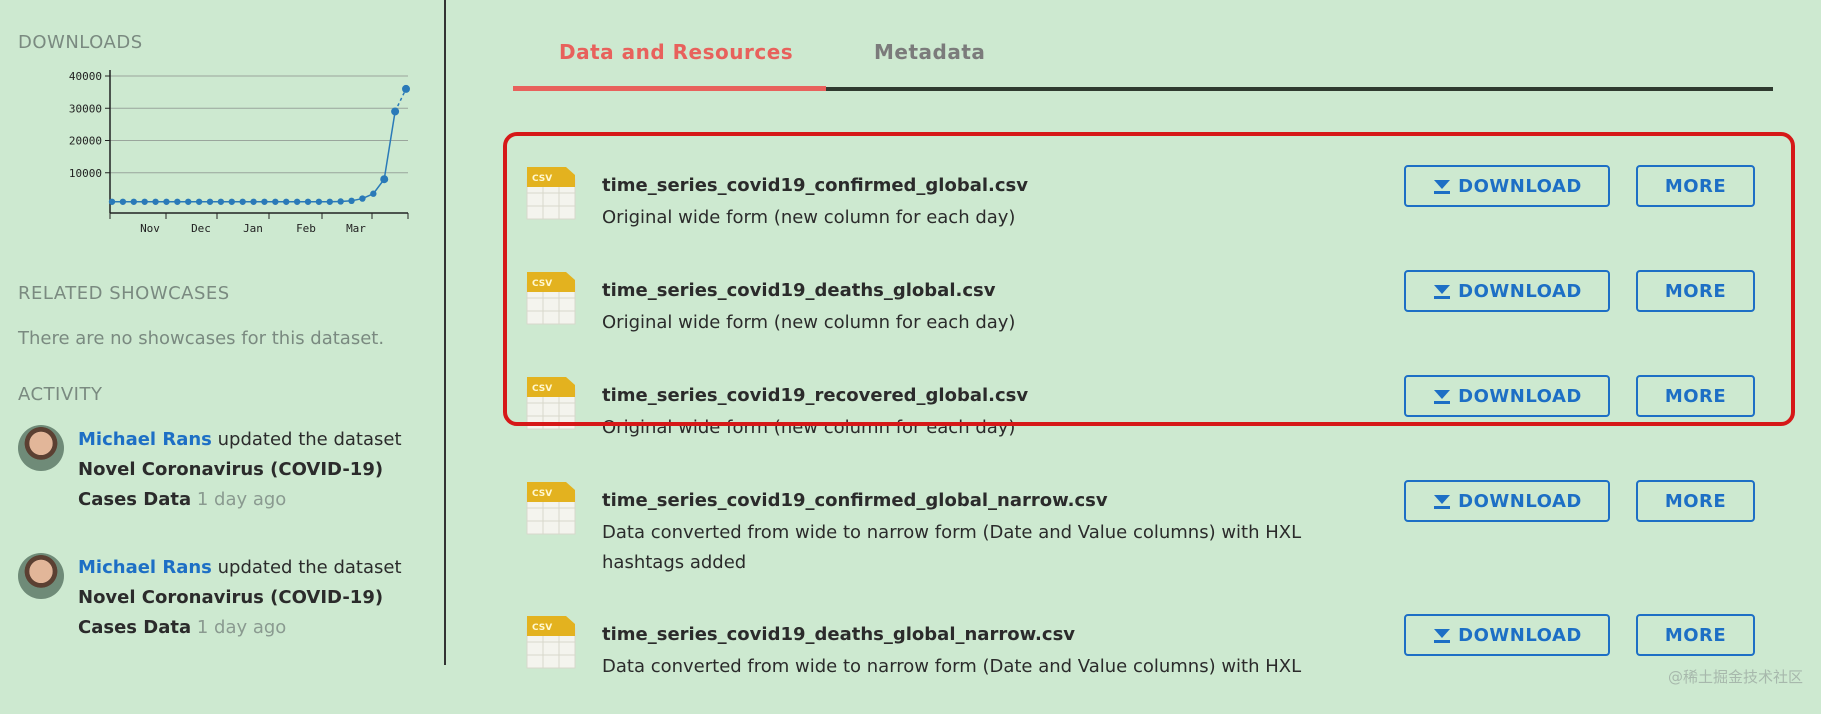 This screenshot has height=714, width=1821. I want to click on x-tick-label: Nov, so click(150, 227).